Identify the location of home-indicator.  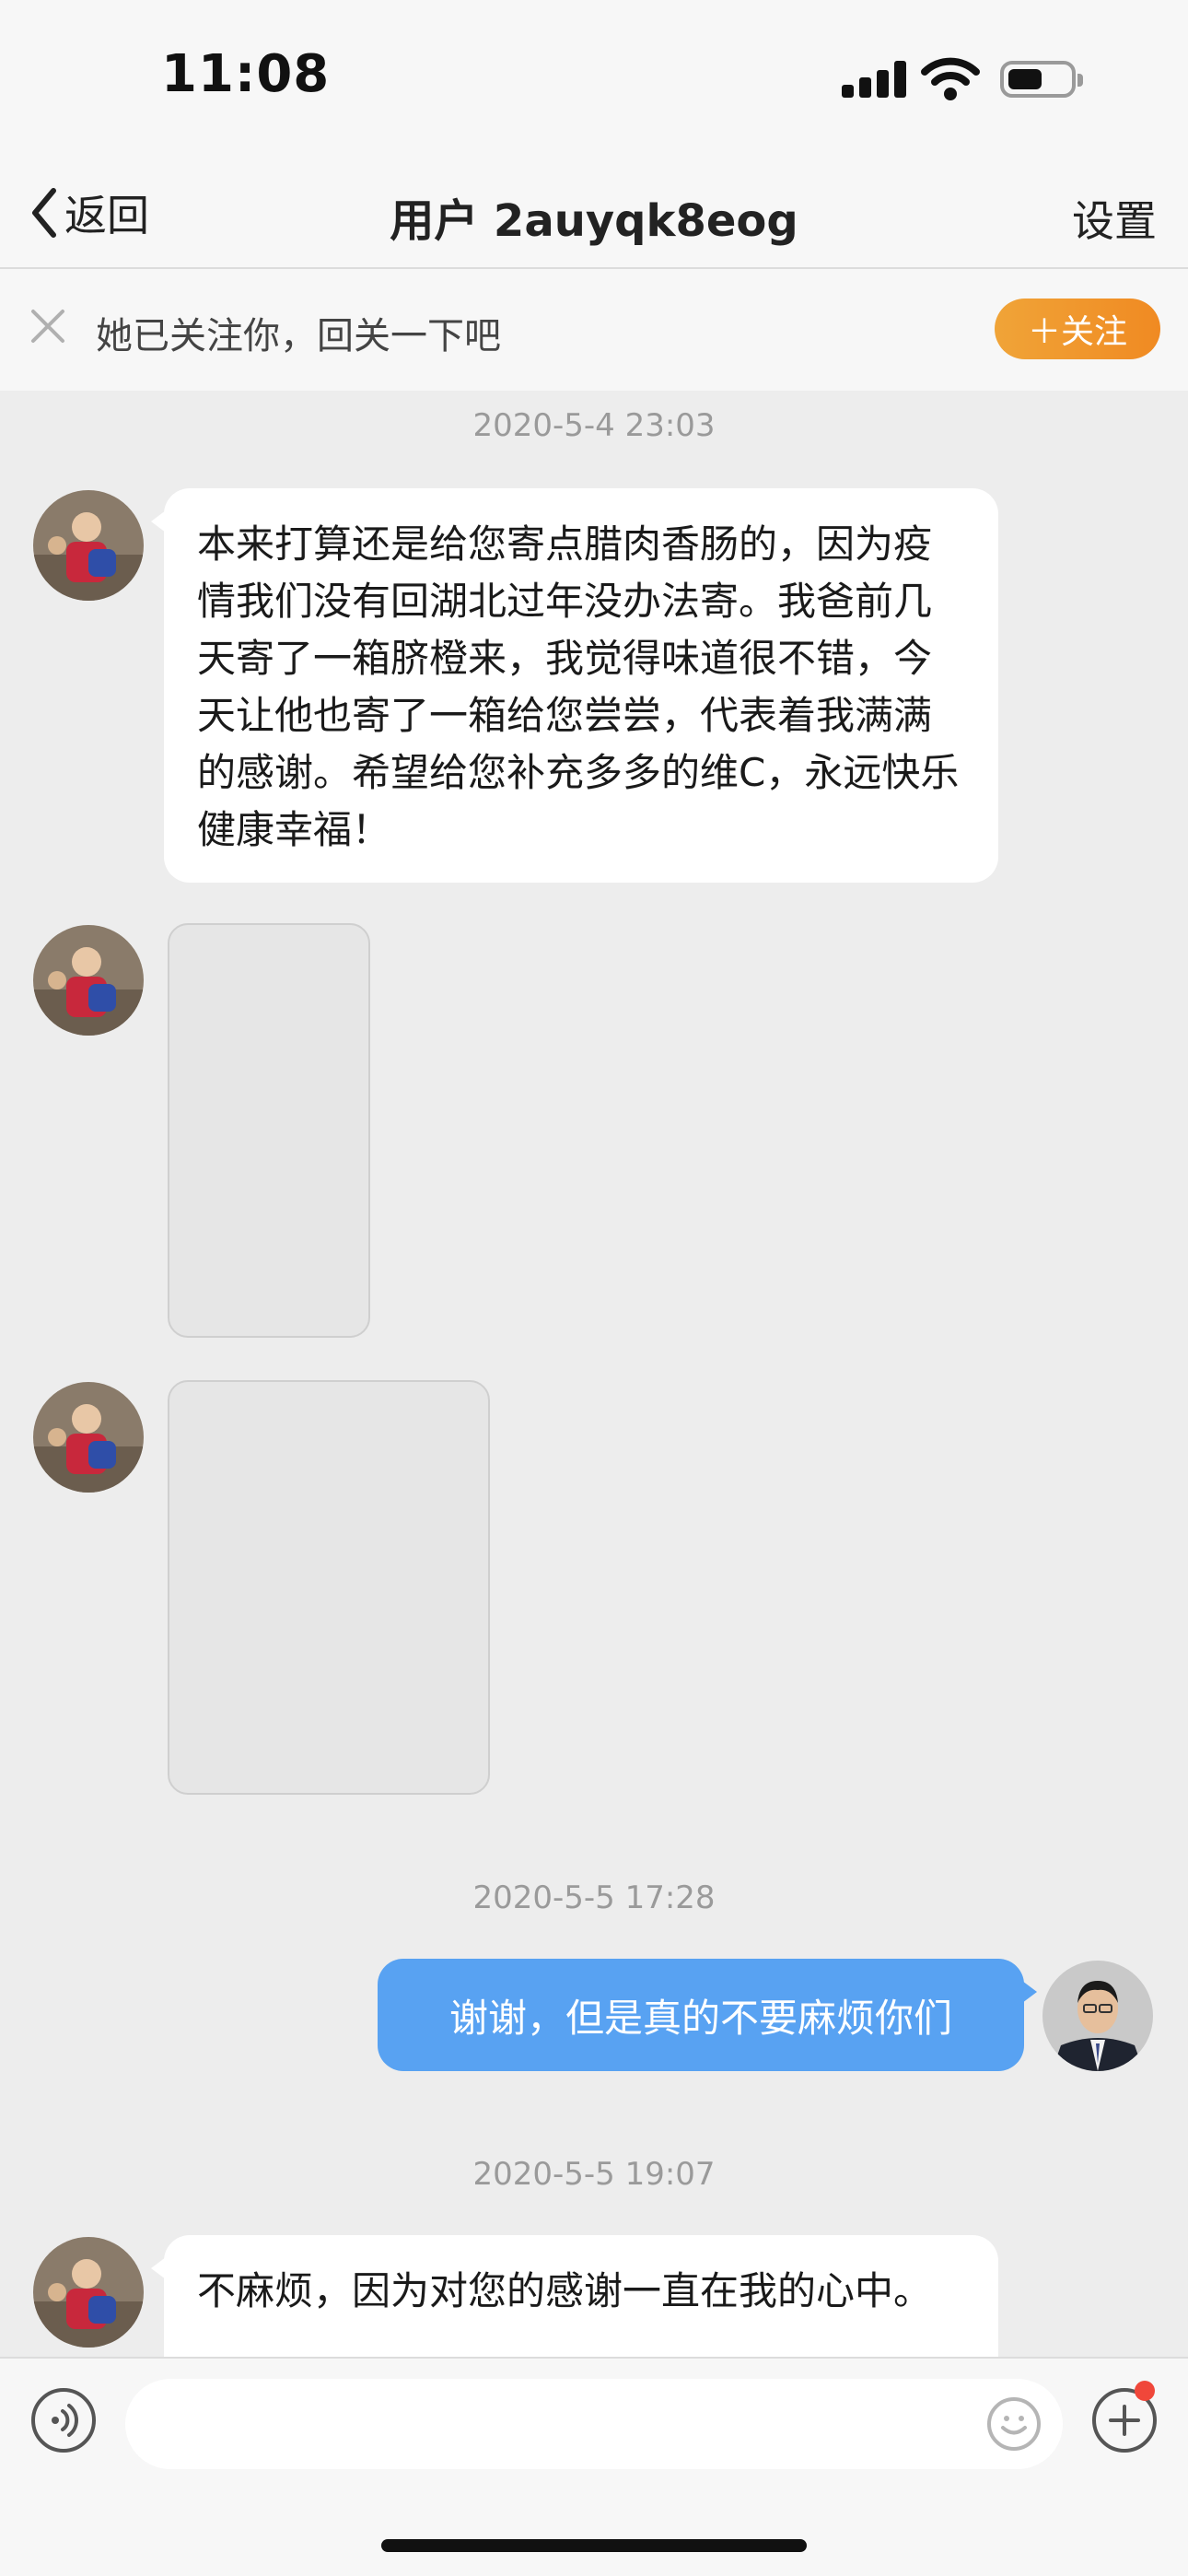
(594, 2545).